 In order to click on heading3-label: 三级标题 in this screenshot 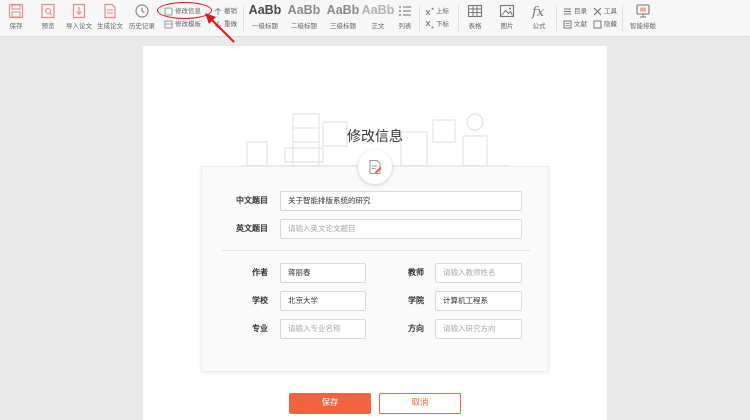, I will do `click(343, 26)`.